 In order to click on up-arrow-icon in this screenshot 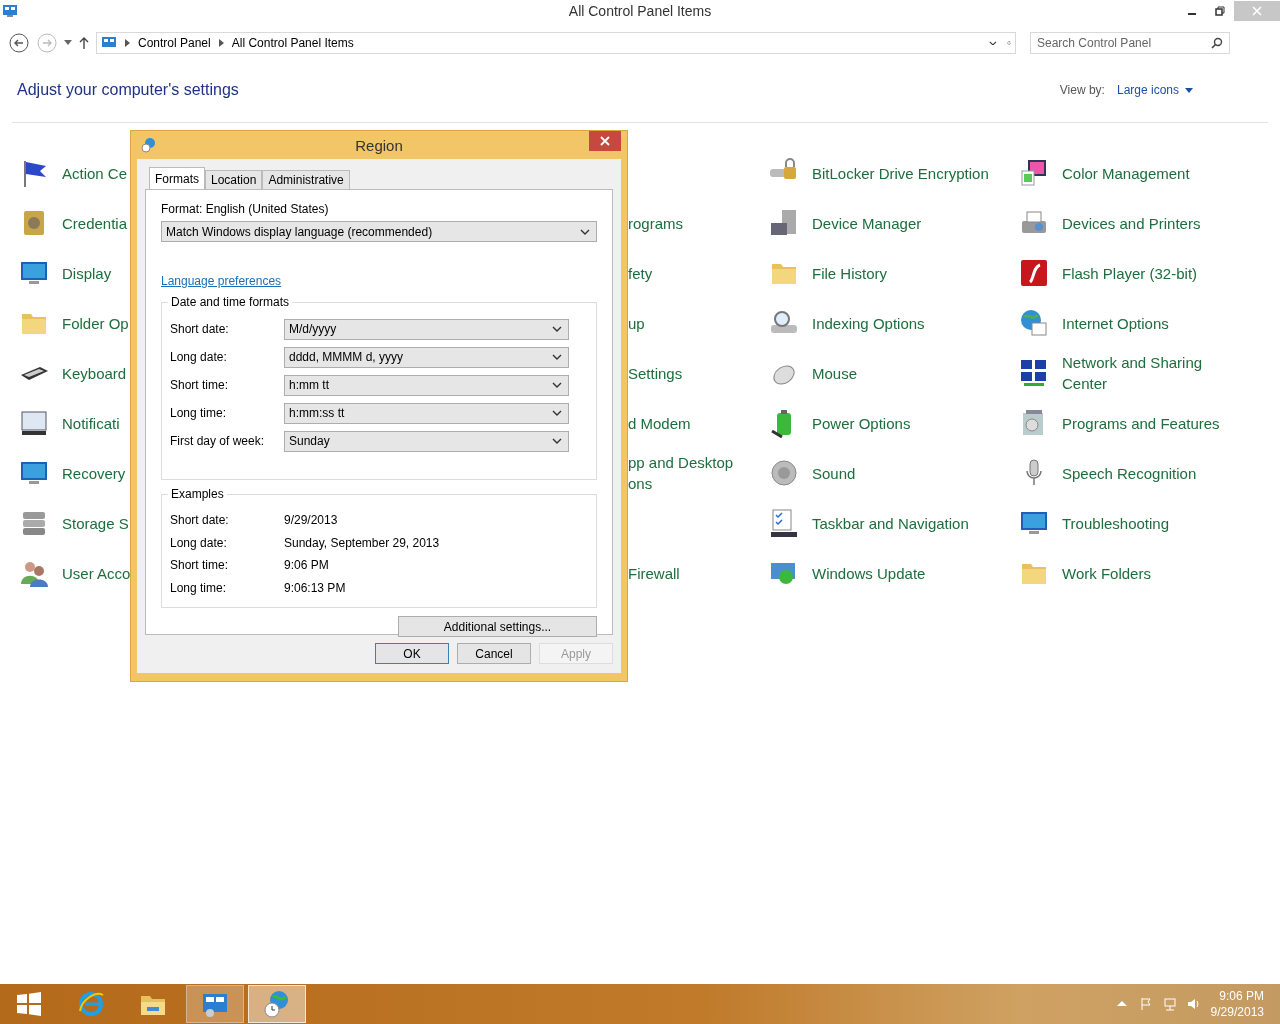, I will do `click(84, 43)`.